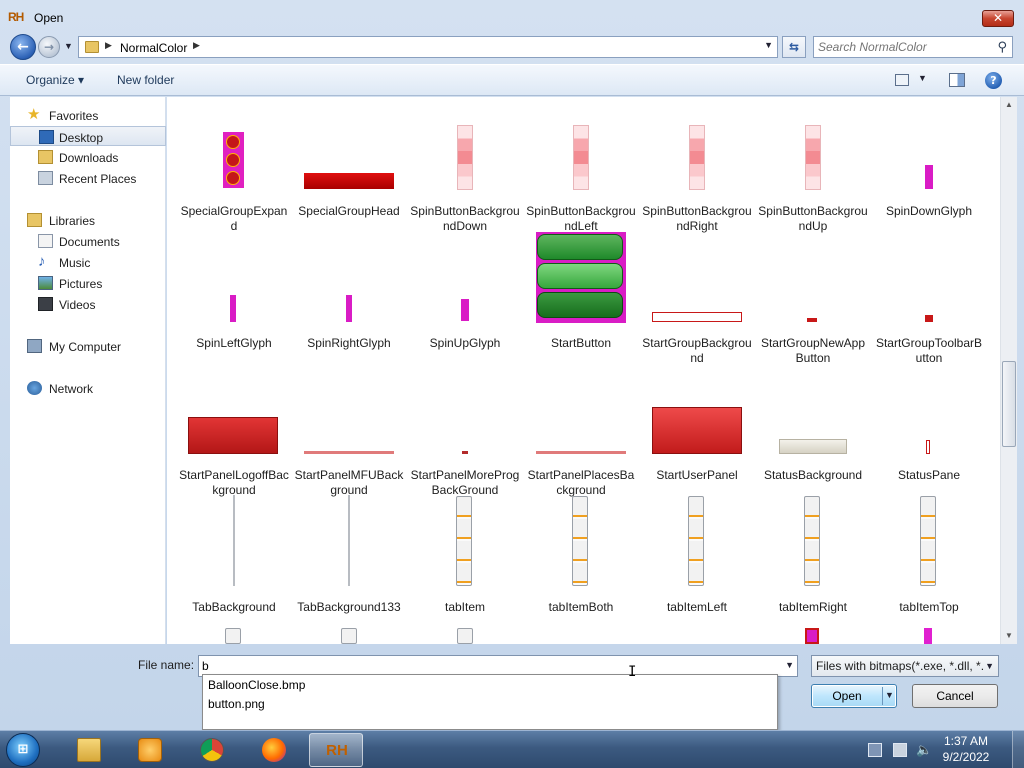  I want to click on organize-button: Organize ▾, so click(55, 80).